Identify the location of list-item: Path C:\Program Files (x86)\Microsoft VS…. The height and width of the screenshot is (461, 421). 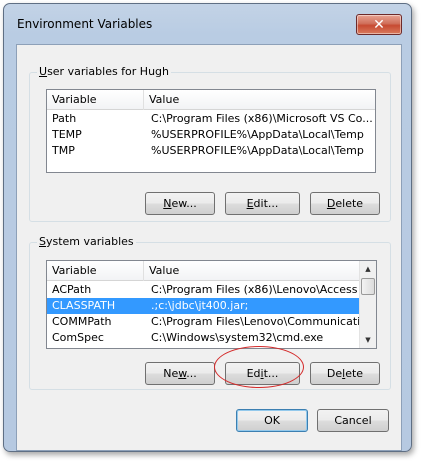
(211, 119).